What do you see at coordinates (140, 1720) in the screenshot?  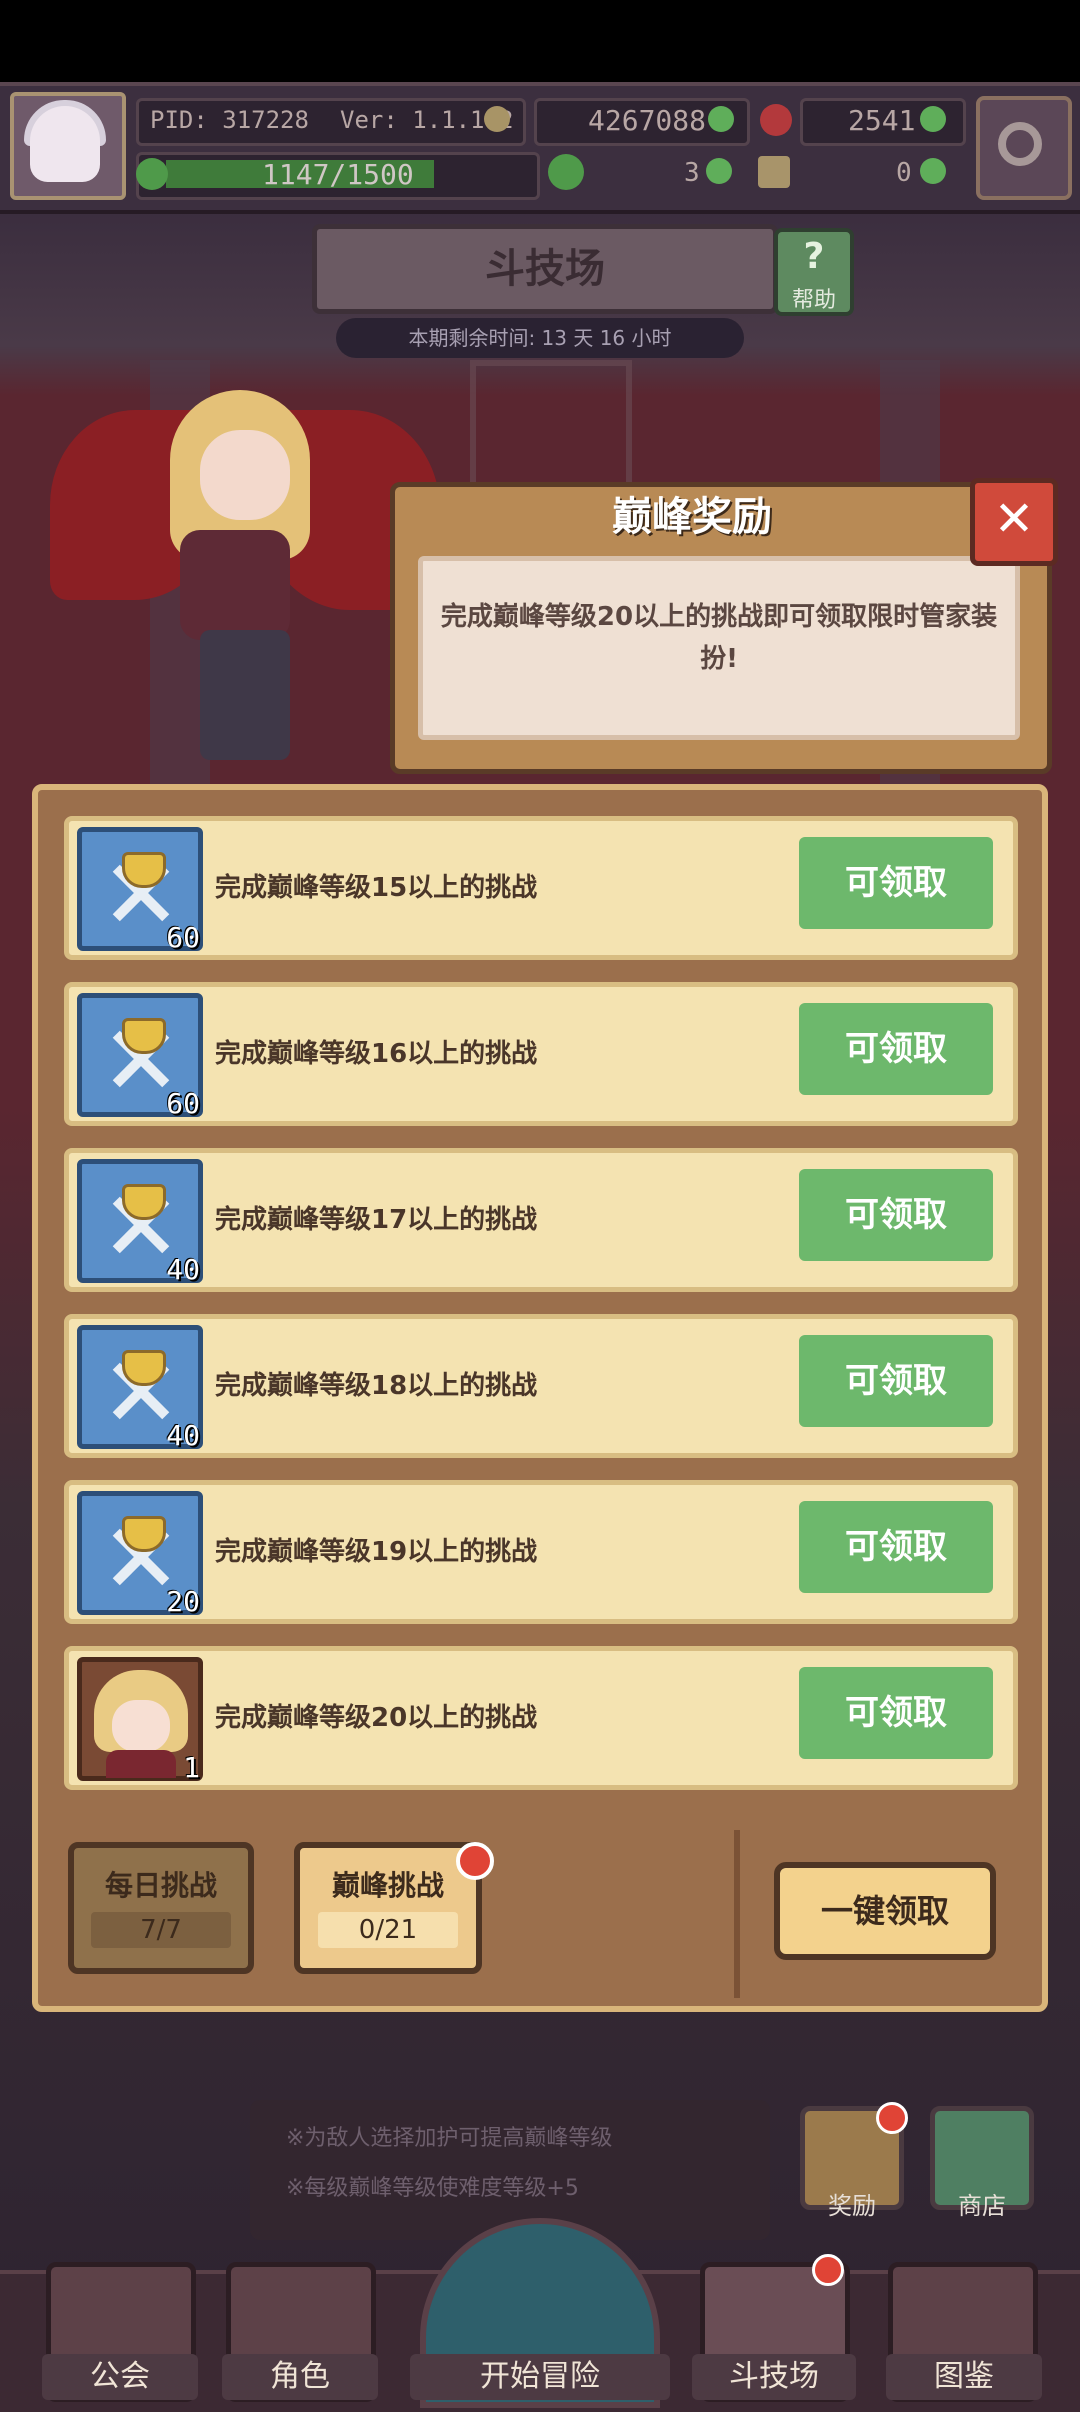 I see `butler-costume-portrait-icon: 1` at bounding box center [140, 1720].